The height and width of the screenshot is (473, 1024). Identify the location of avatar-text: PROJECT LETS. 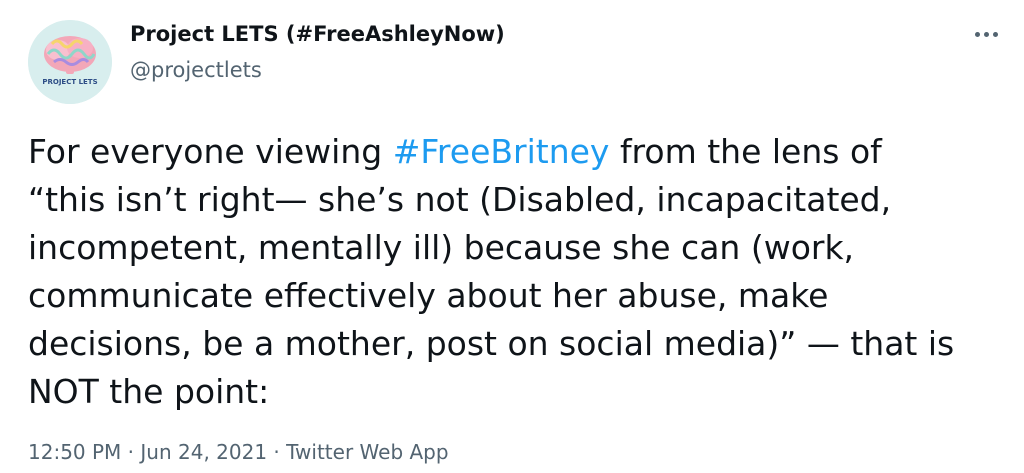
(69, 82).